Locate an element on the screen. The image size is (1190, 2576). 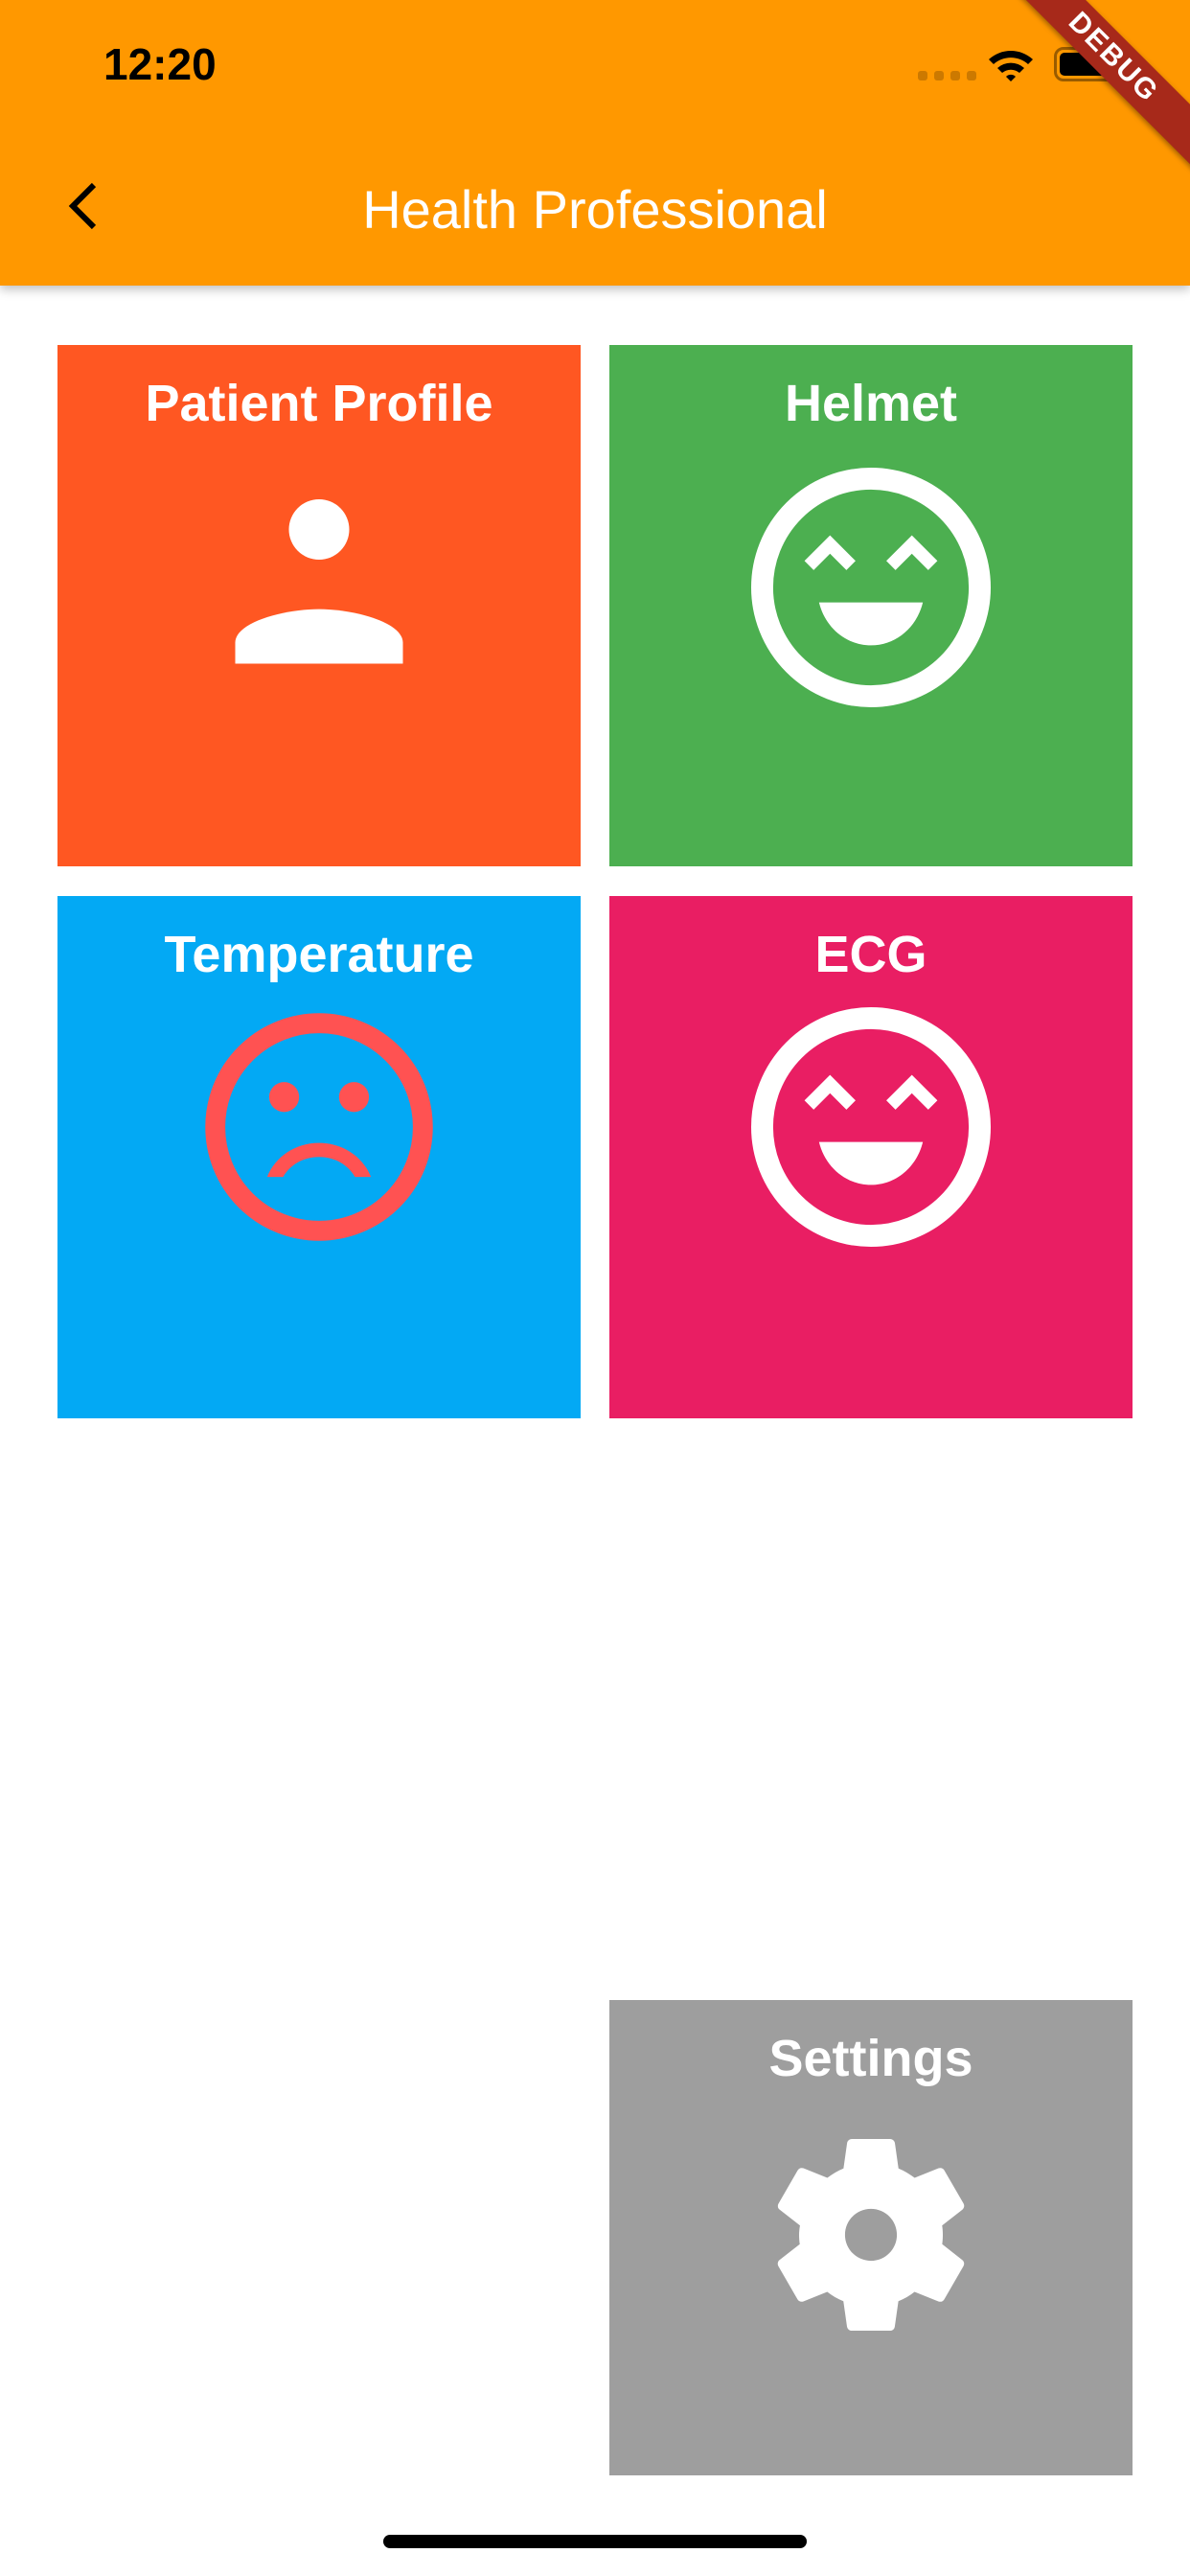
page-title: Health Professional is located at coordinates (595, 209).